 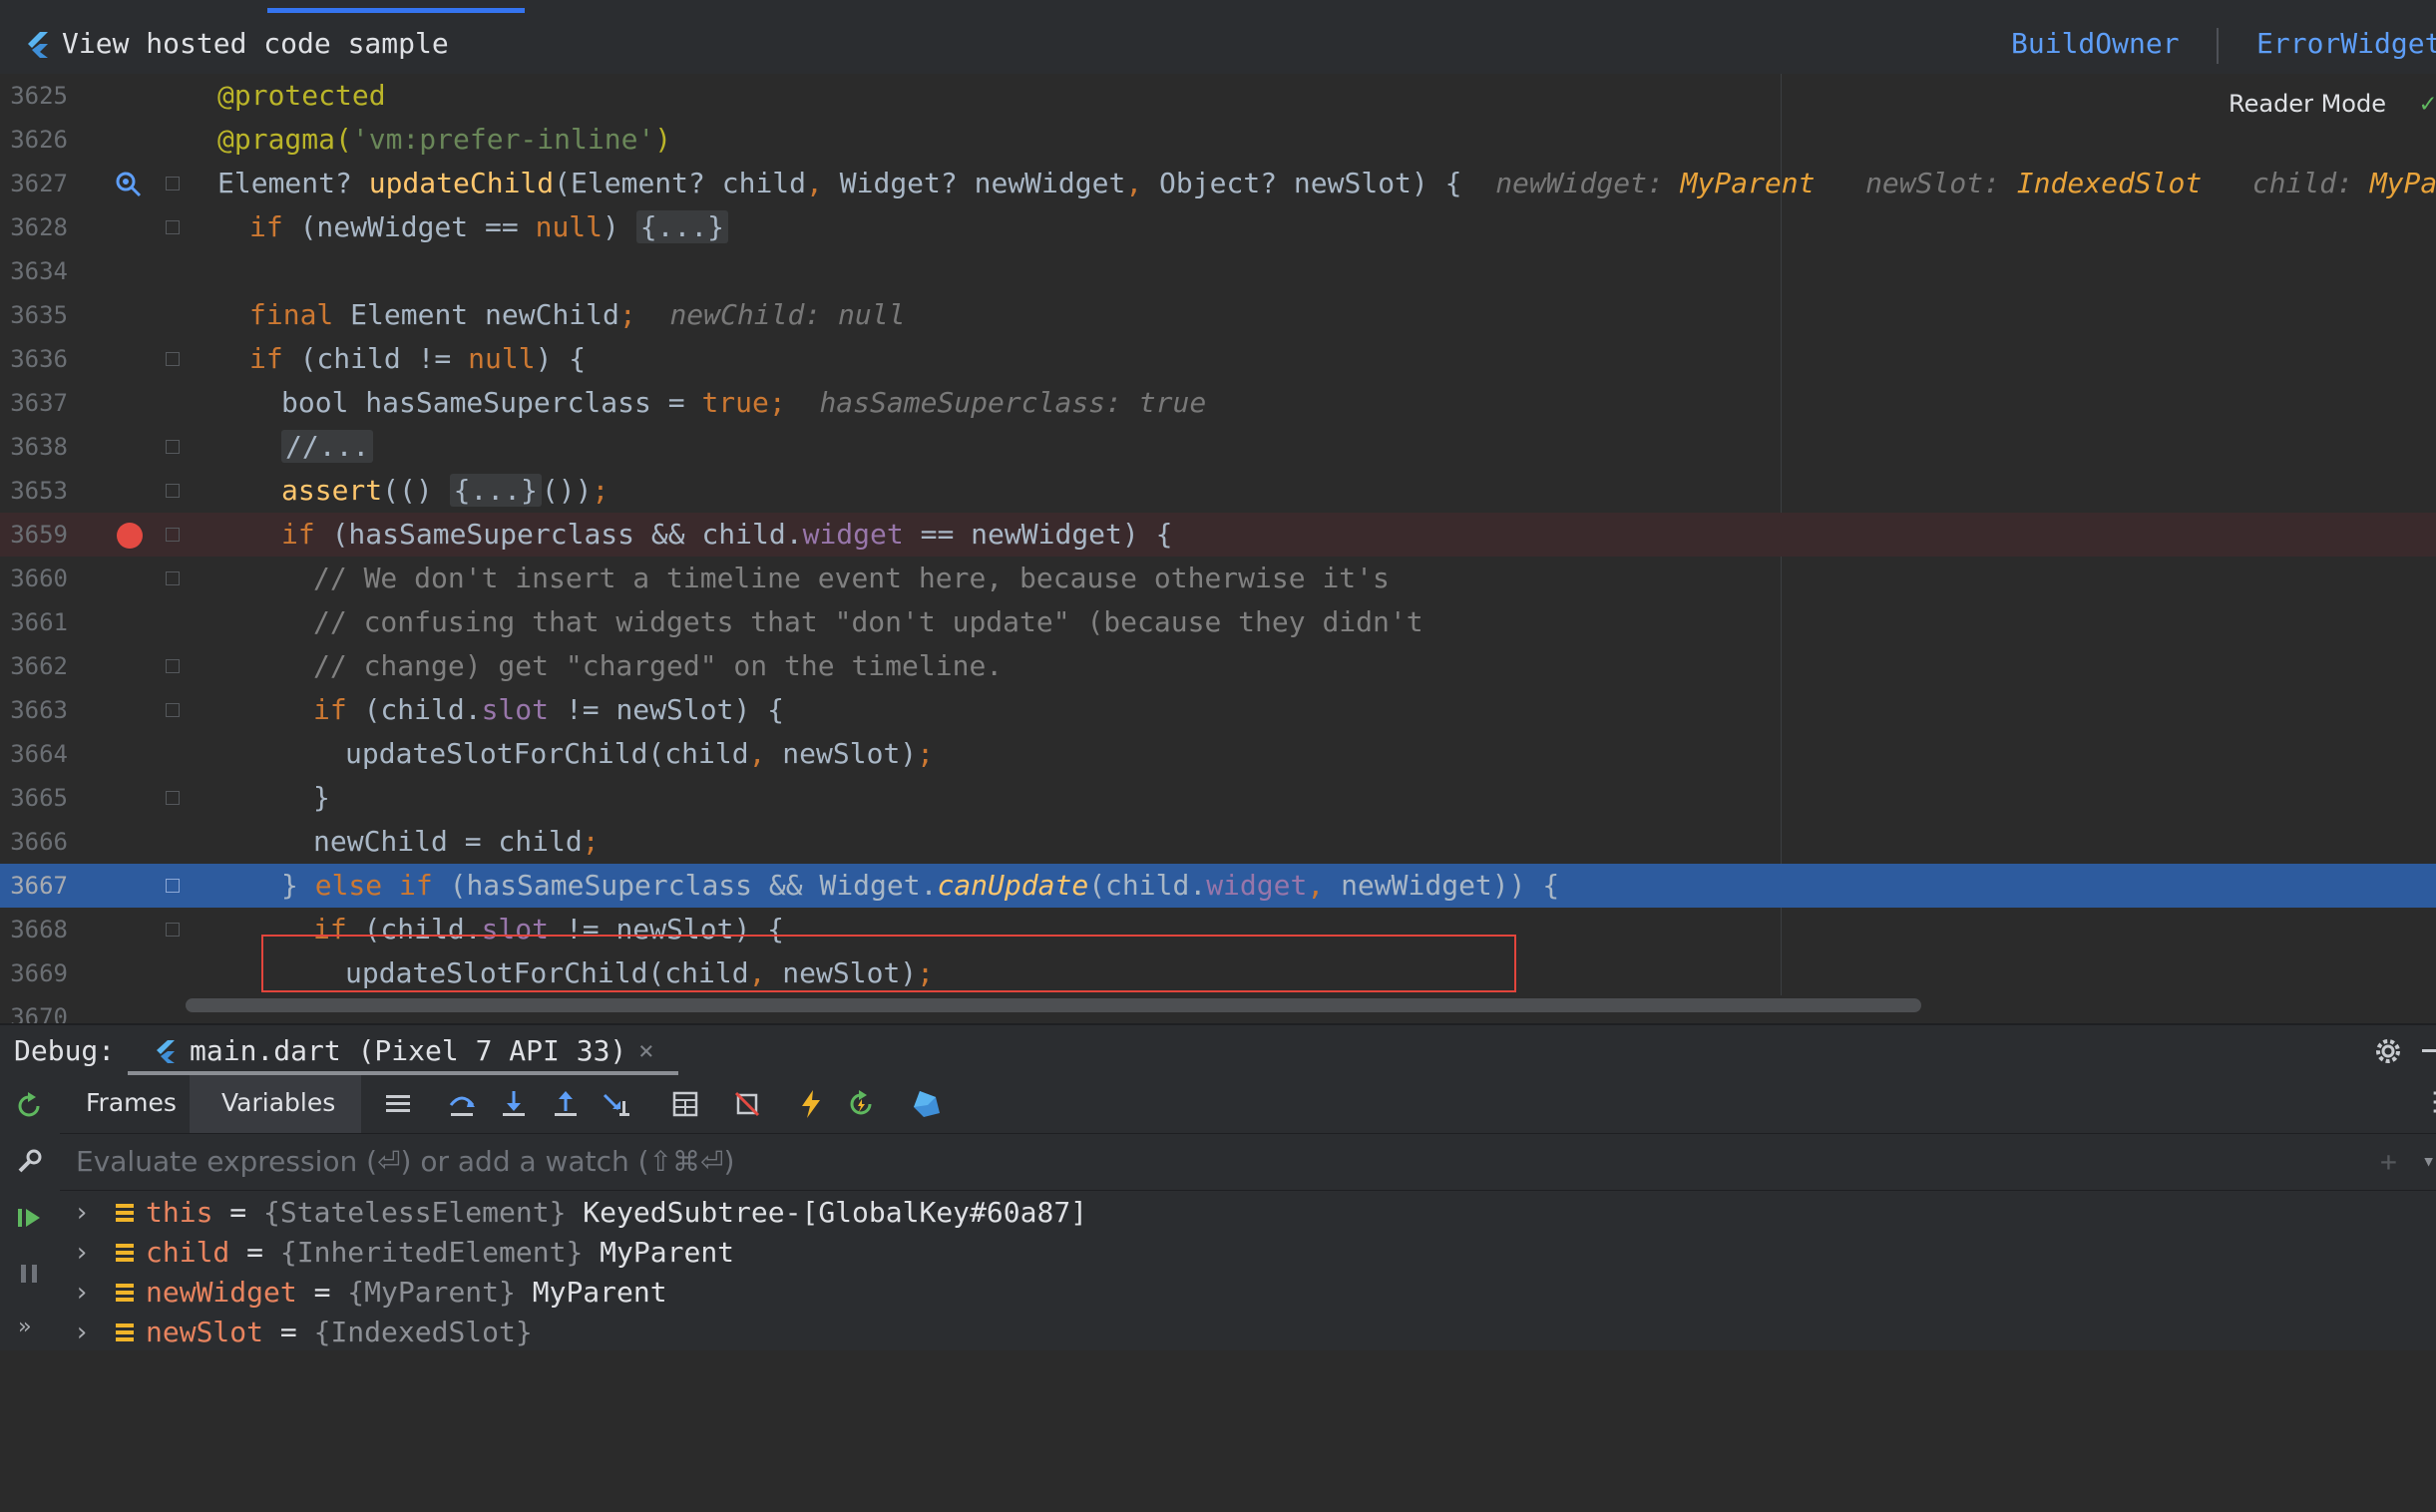 What do you see at coordinates (39, 447) in the screenshot?
I see `line-number: 3638` at bounding box center [39, 447].